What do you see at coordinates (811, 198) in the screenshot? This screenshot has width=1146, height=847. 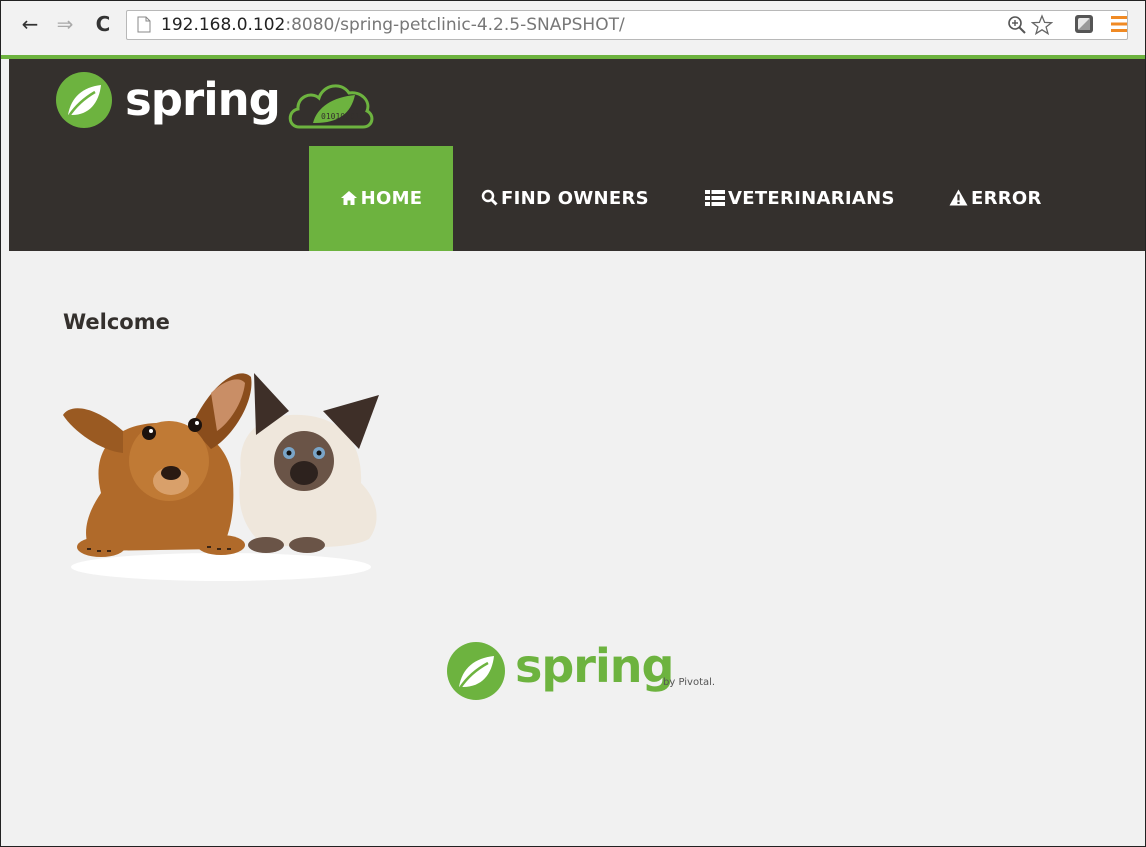 I see `nav-veterinarians-label: VETERINARIANS` at bounding box center [811, 198].